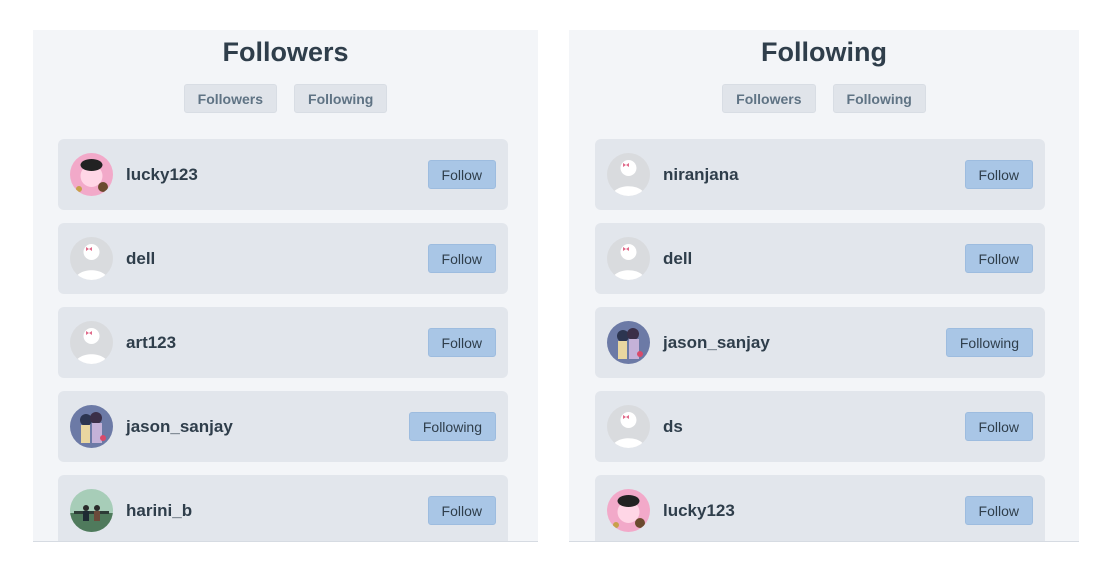 The image size is (1112, 586). Describe the element at coordinates (824, 52) in the screenshot. I see `page-title: Following` at that location.